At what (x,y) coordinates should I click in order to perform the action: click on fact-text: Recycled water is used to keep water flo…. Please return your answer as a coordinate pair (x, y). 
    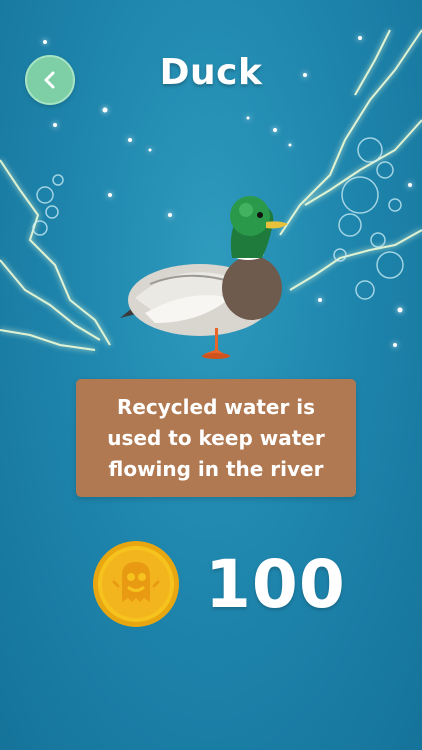
    Looking at the image, I should click on (216, 437).